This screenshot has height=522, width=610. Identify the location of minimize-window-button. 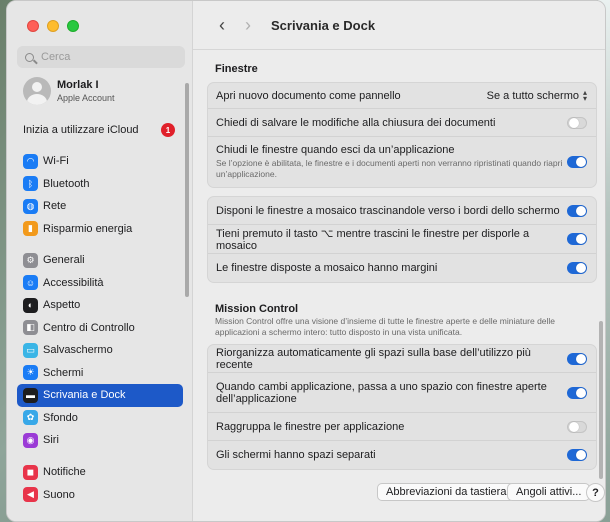
(53, 26).